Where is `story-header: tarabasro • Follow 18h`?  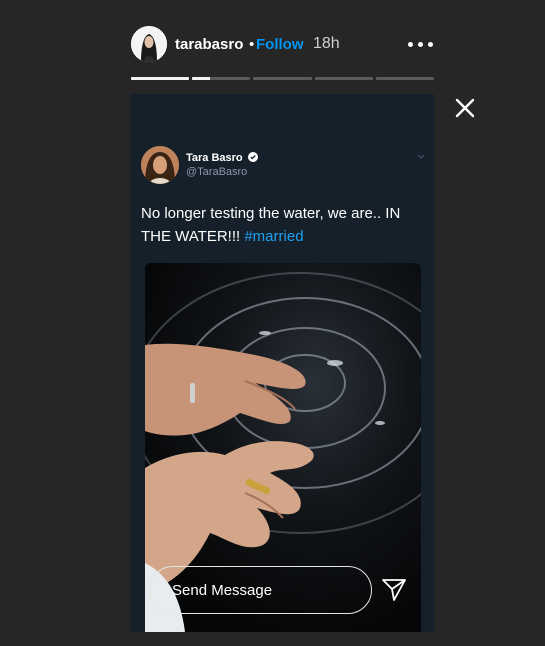
story-header: tarabasro • Follow 18h is located at coordinates (282, 44).